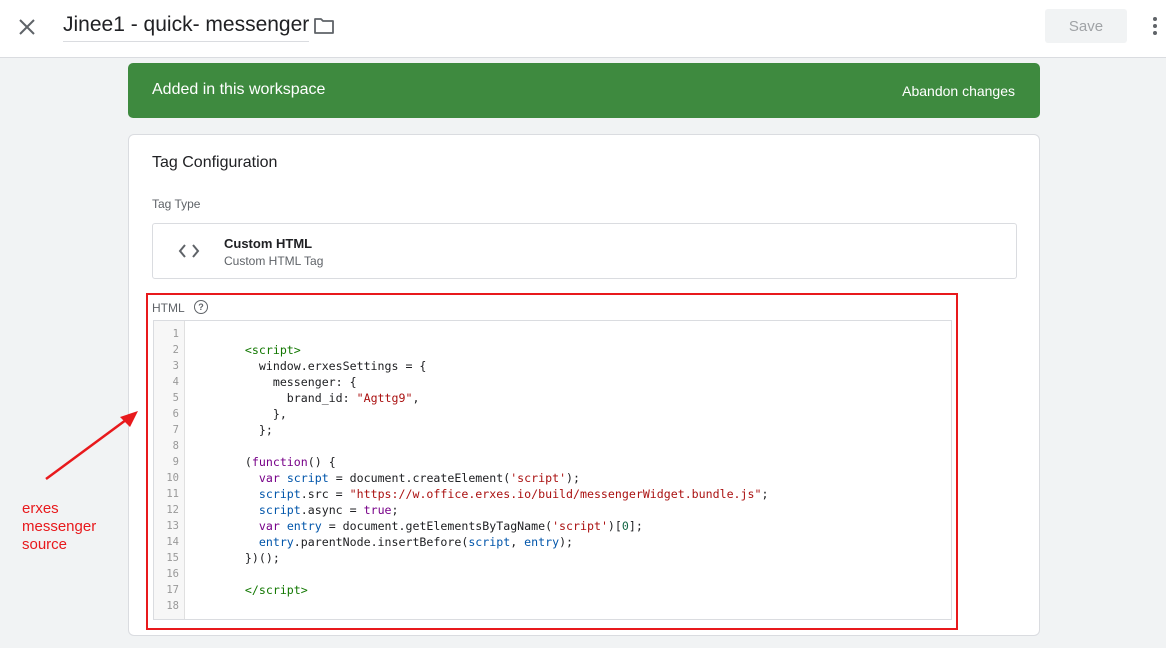  What do you see at coordinates (583, 29) in the screenshot?
I see `editor-header: Jinee1 - quick- messenger Save` at bounding box center [583, 29].